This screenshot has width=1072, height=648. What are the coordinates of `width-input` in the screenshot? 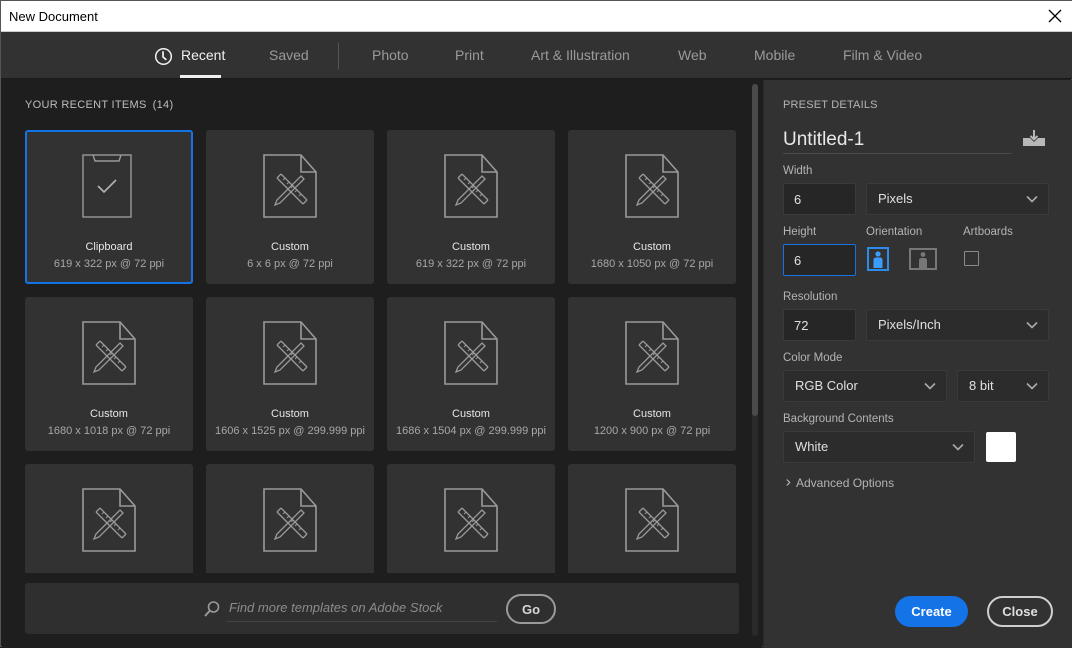 It's located at (819, 199).